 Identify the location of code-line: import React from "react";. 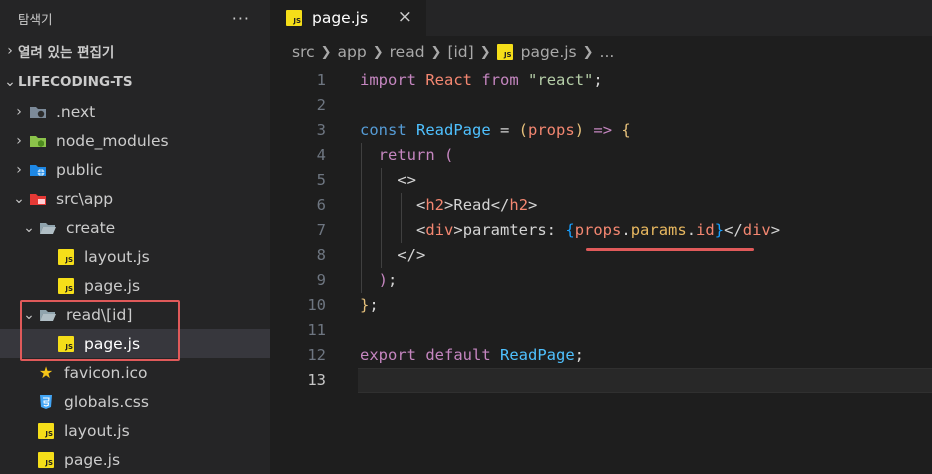
(481, 80).